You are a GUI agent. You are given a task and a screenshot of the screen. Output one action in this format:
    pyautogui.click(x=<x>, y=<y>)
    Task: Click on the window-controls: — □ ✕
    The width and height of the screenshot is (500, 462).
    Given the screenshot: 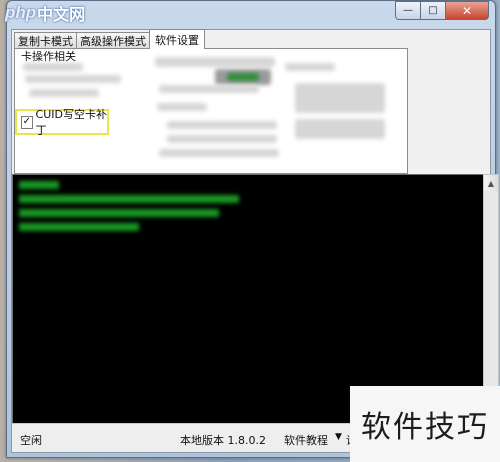 What is the action you would take?
    pyautogui.click(x=442, y=10)
    